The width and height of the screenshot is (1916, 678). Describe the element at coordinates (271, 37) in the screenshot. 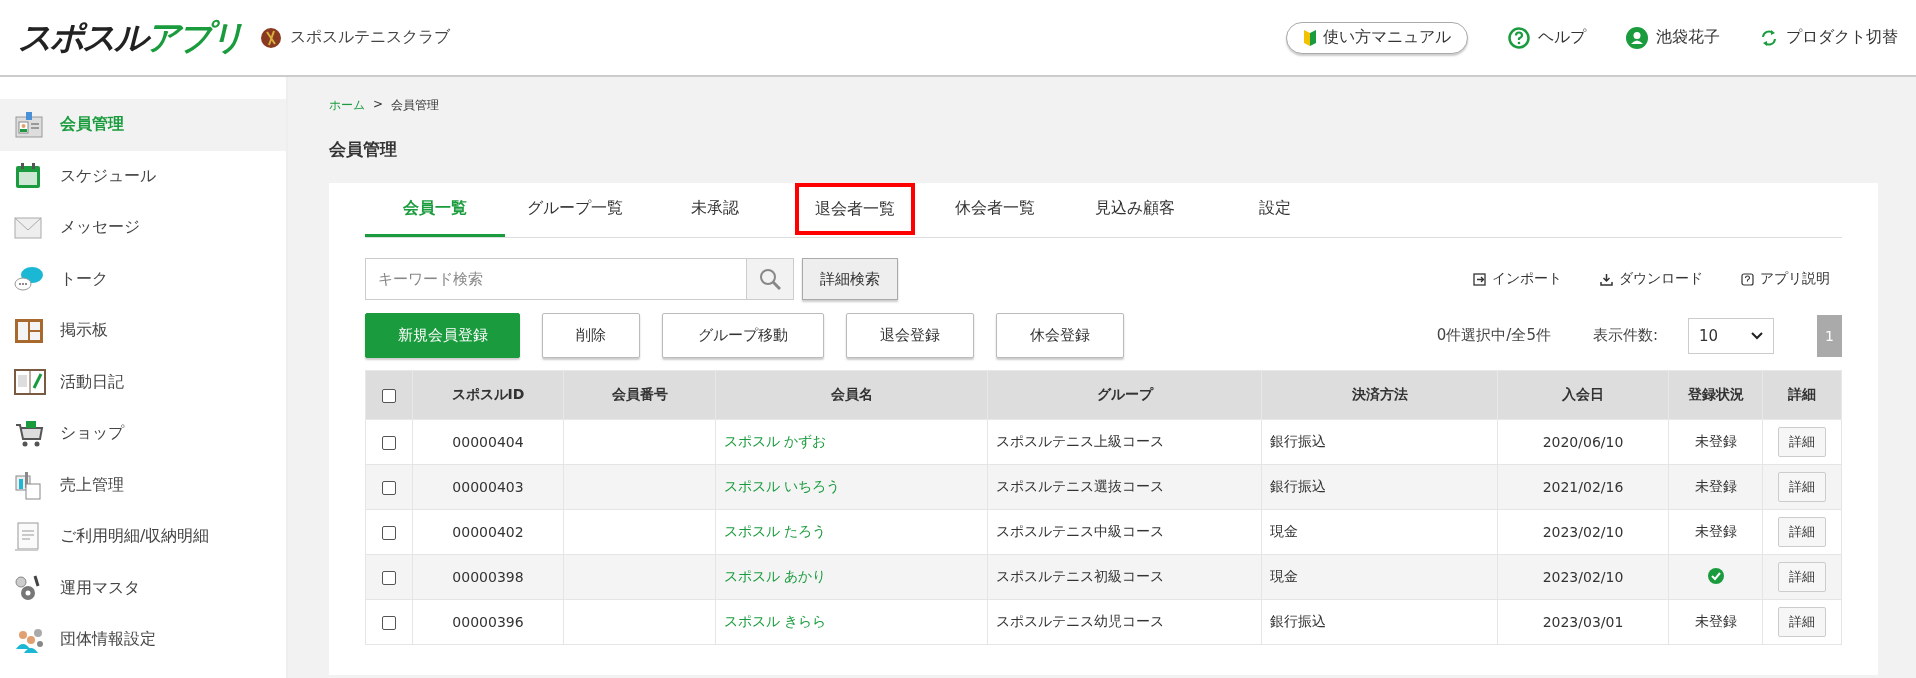

I see `club-emblem-icon` at that location.